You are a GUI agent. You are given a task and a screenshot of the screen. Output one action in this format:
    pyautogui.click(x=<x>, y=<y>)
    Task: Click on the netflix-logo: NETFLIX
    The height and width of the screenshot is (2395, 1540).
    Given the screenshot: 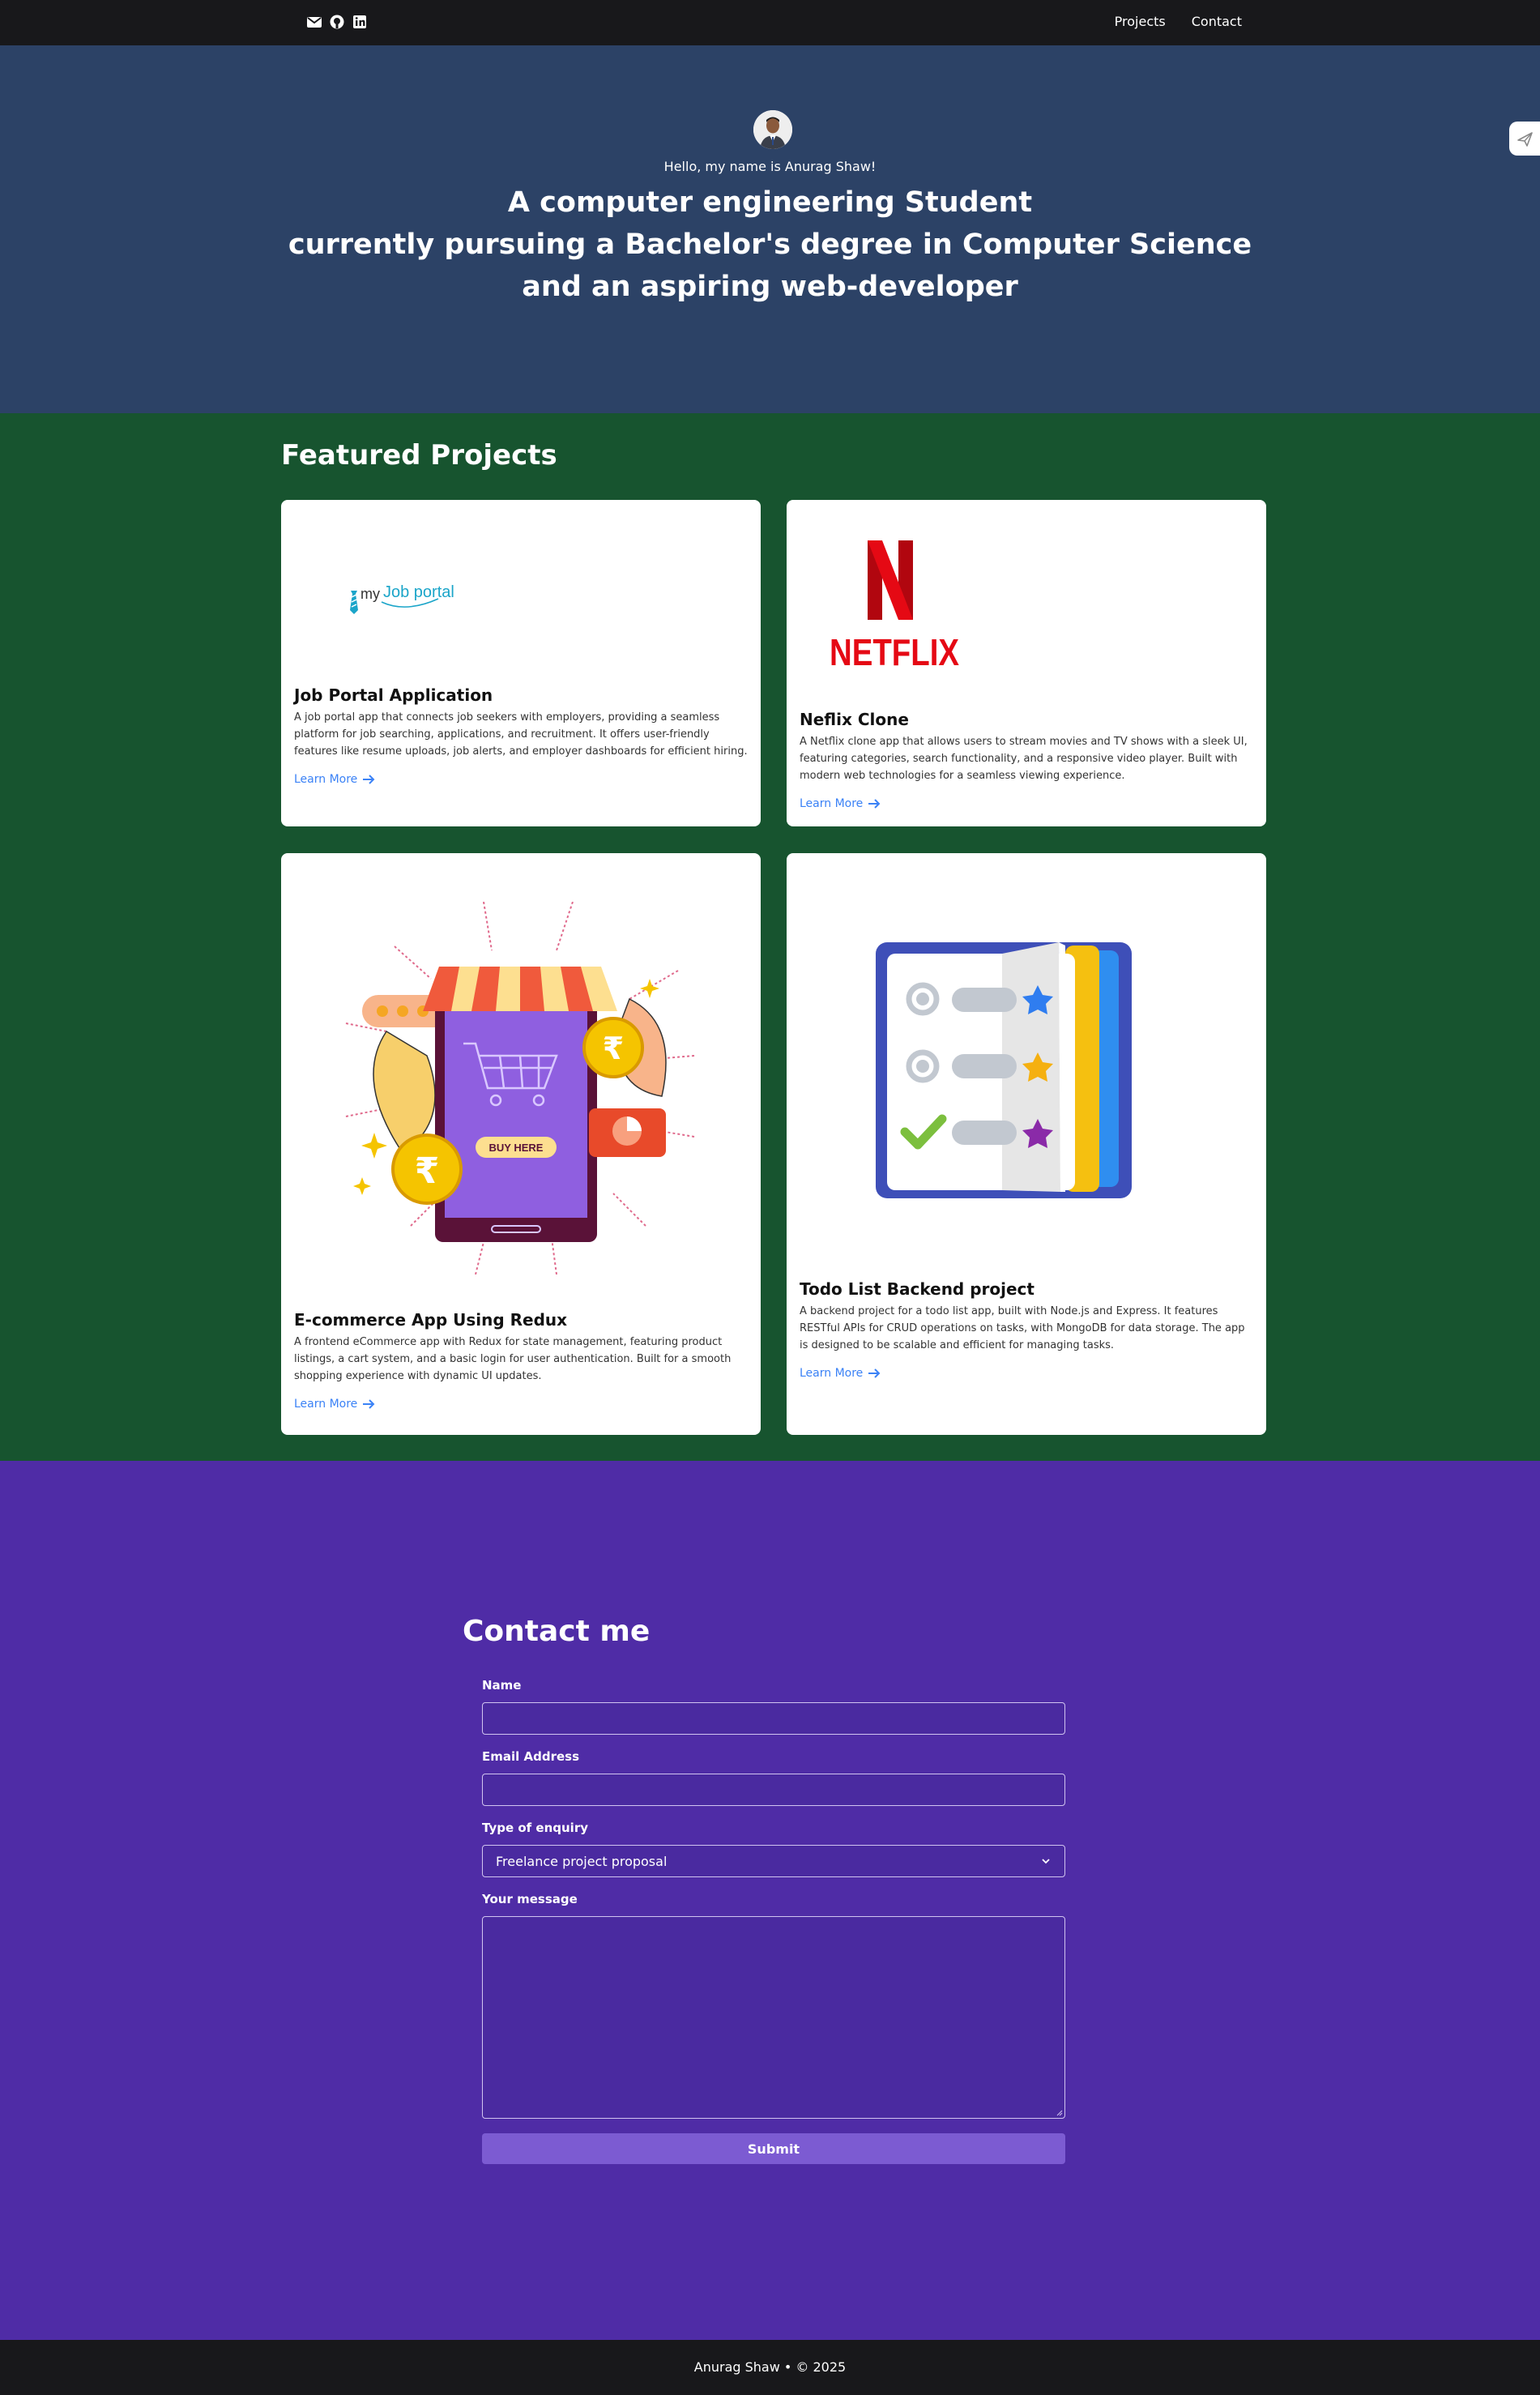 What is the action you would take?
    pyautogui.click(x=894, y=606)
    